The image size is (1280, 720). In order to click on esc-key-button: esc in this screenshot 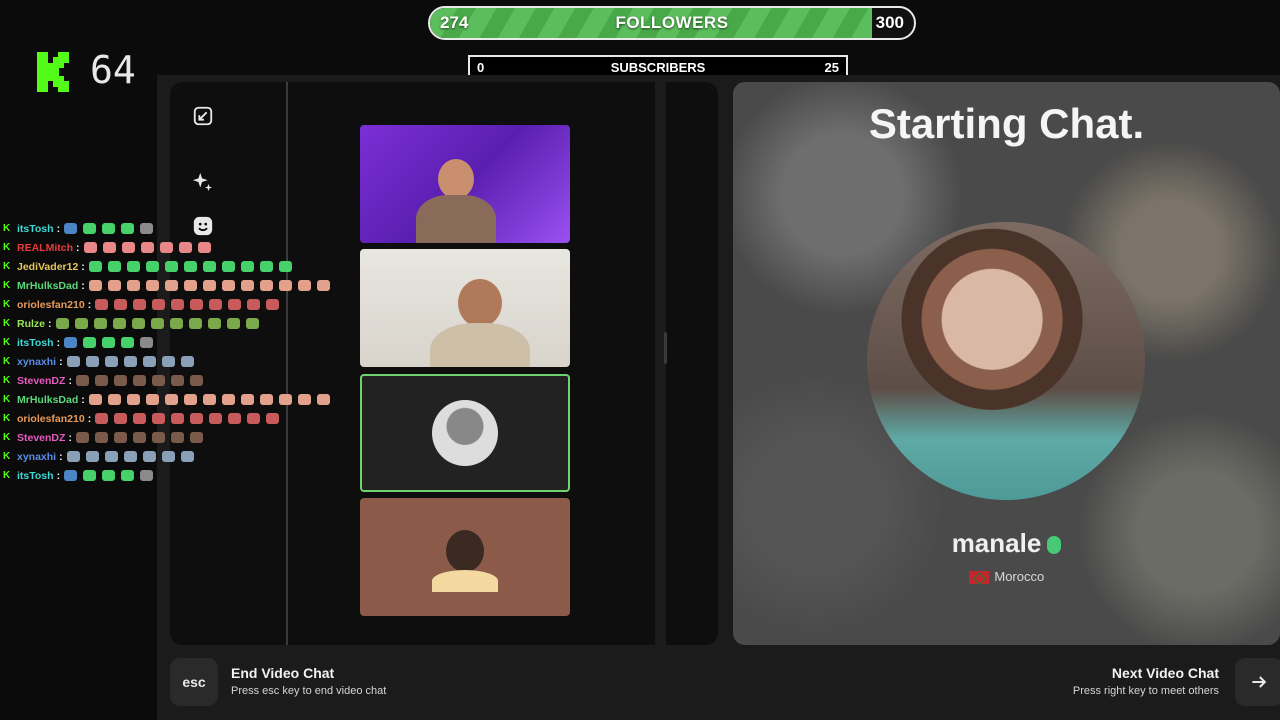, I will do `click(194, 682)`.